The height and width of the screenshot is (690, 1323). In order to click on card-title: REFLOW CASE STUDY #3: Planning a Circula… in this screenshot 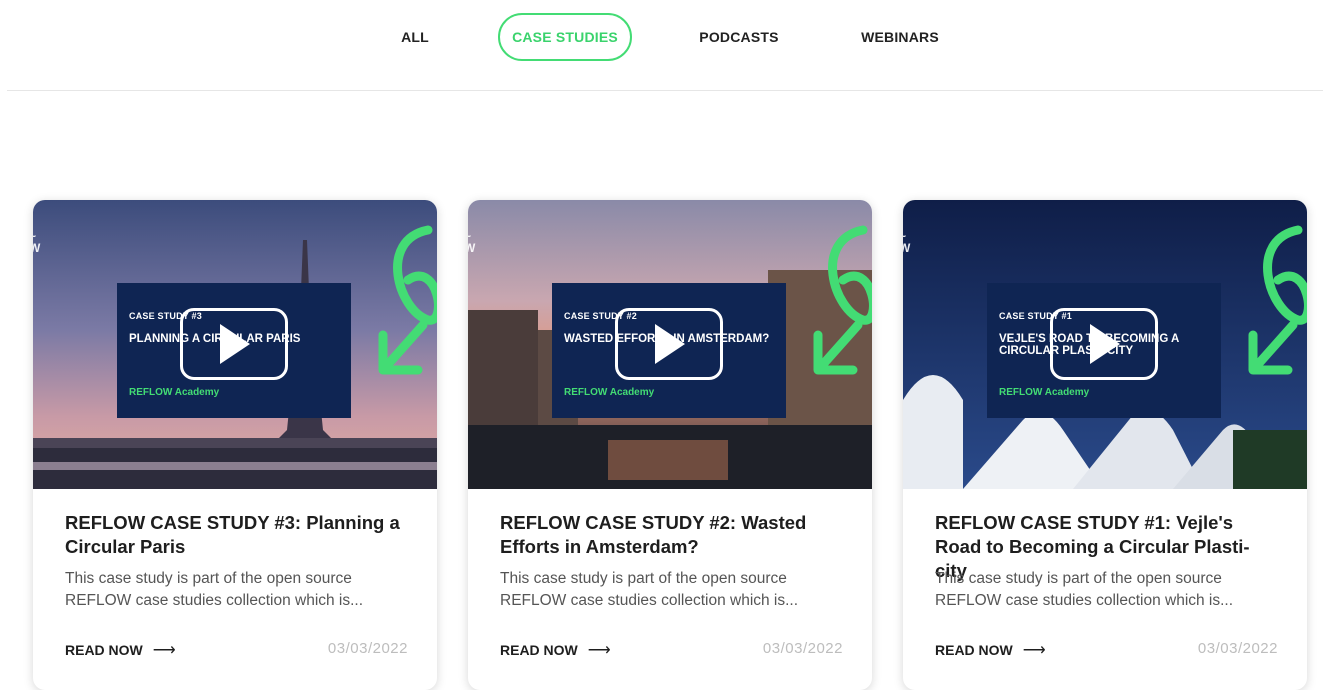, I will do `click(237, 535)`.